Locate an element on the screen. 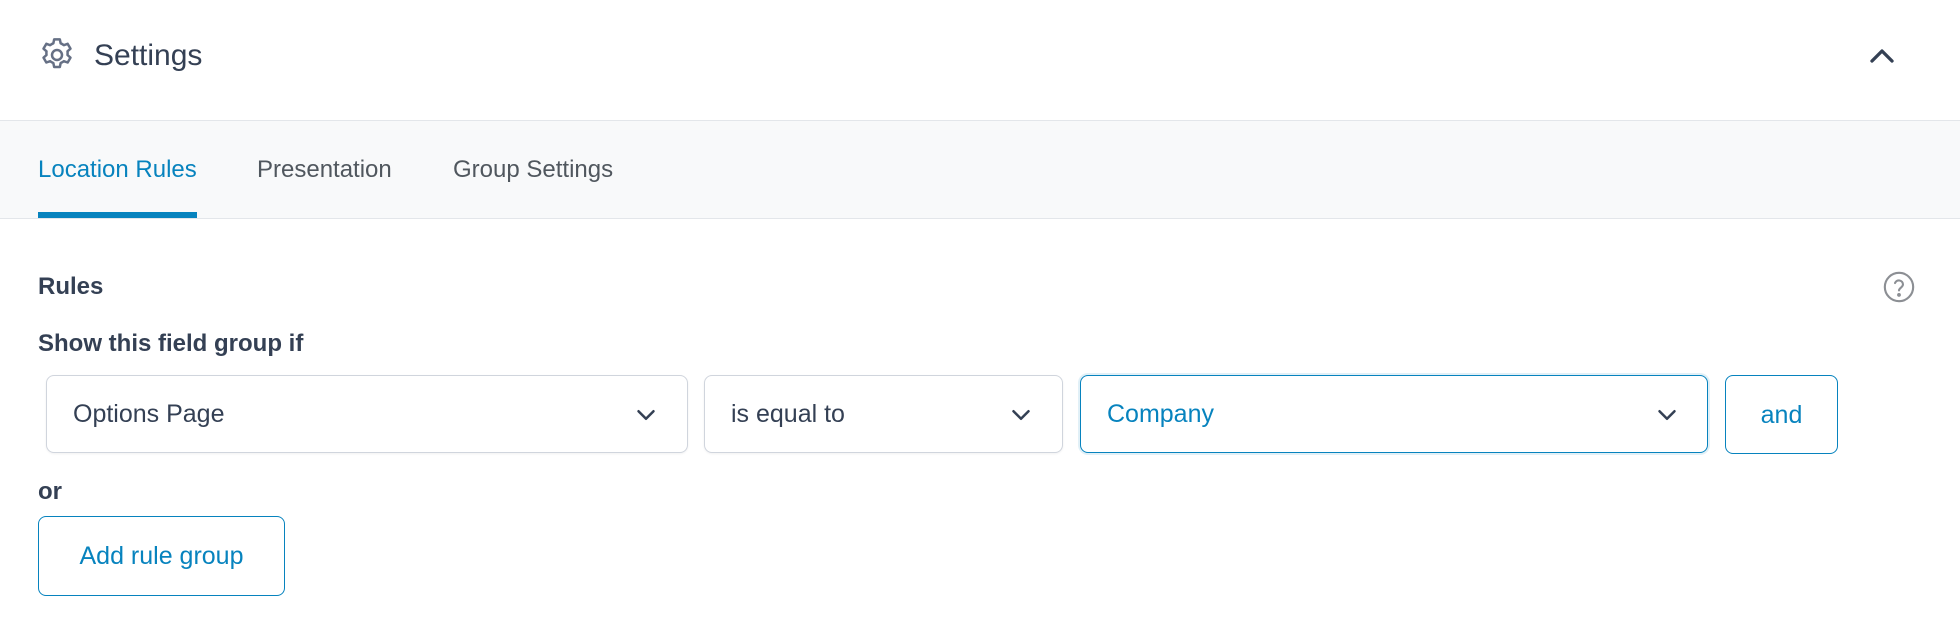  chevron-up-icon is located at coordinates (1882, 56).